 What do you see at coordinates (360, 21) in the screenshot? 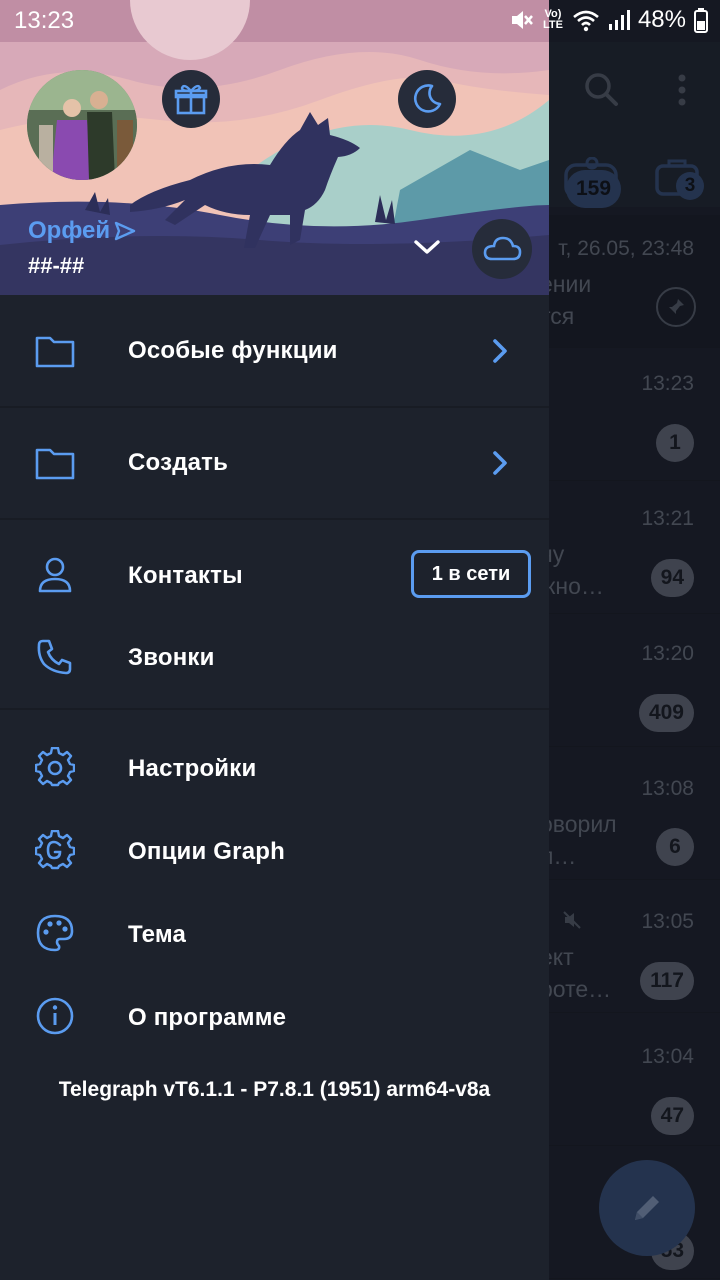
I see `status-bar: 13:23 Vo) LTE 48%` at bounding box center [360, 21].